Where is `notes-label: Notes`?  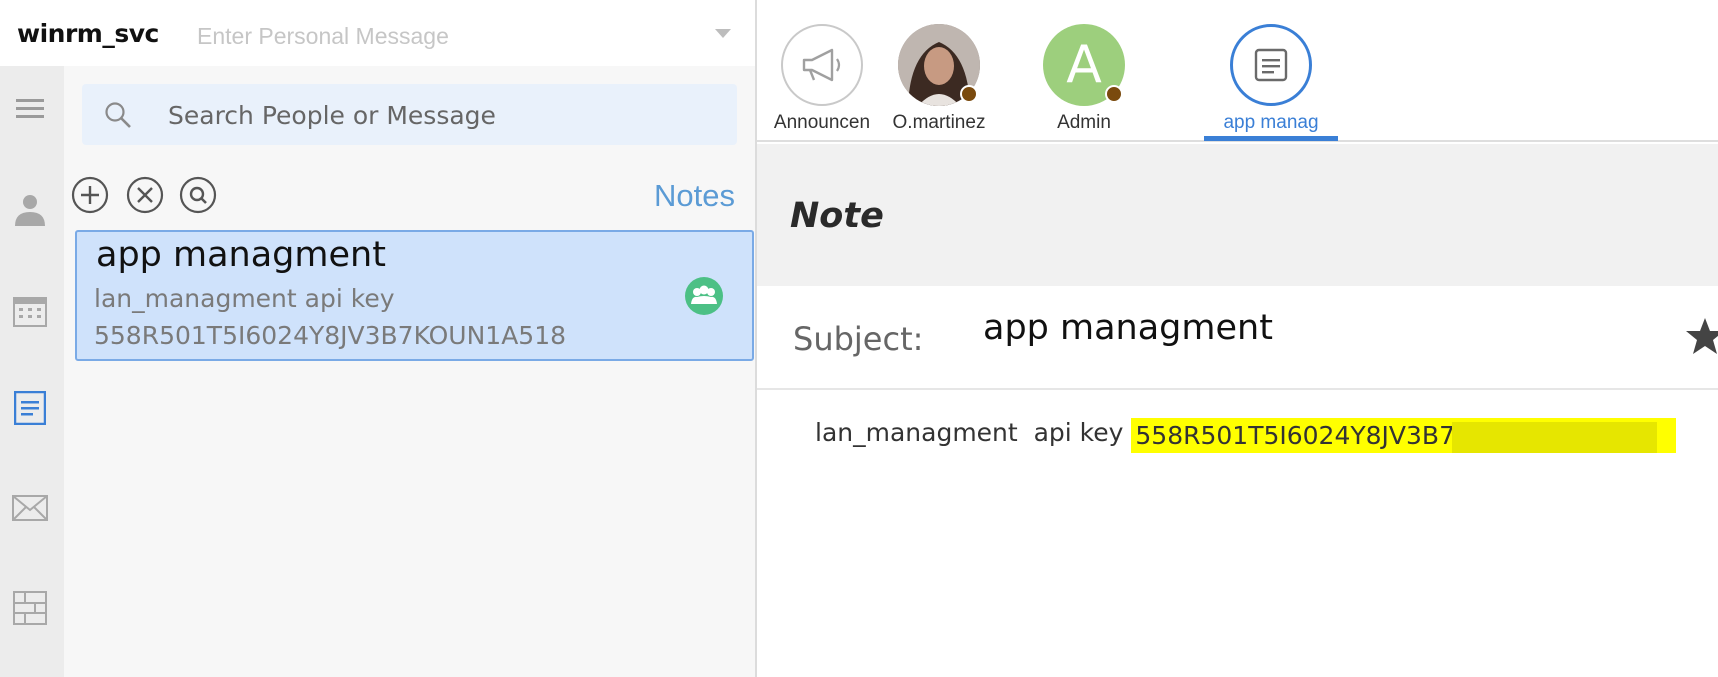
notes-label: Notes is located at coordinates (694, 196).